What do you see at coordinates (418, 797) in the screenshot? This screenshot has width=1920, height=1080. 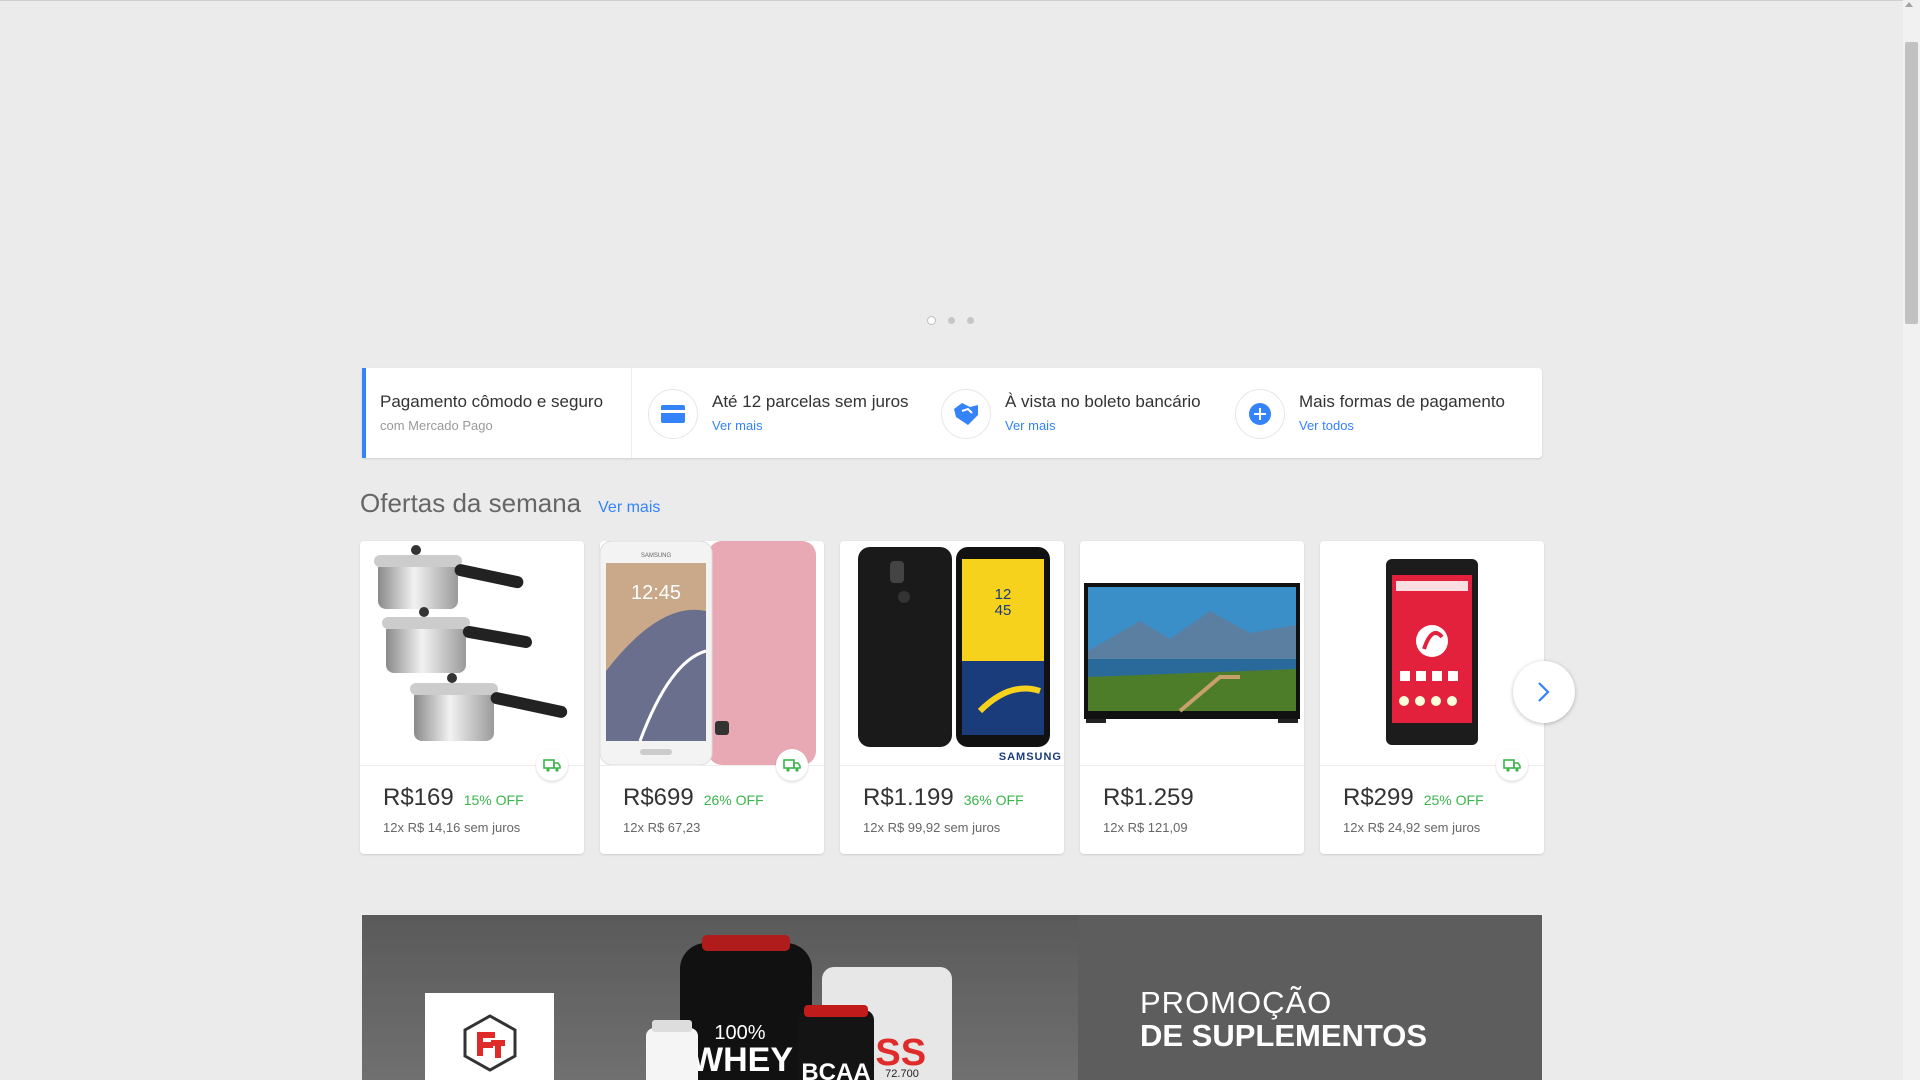 I see `product-price: R$169` at bounding box center [418, 797].